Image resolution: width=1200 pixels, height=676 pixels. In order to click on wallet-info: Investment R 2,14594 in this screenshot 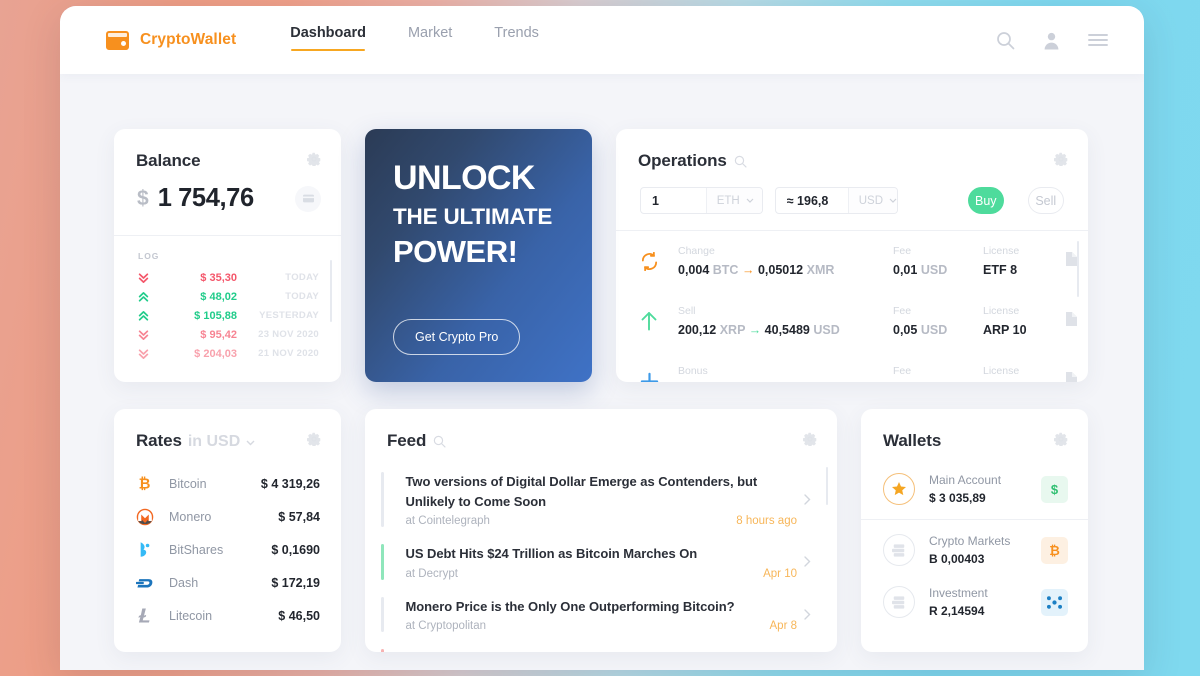, I will do `click(978, 602)`.